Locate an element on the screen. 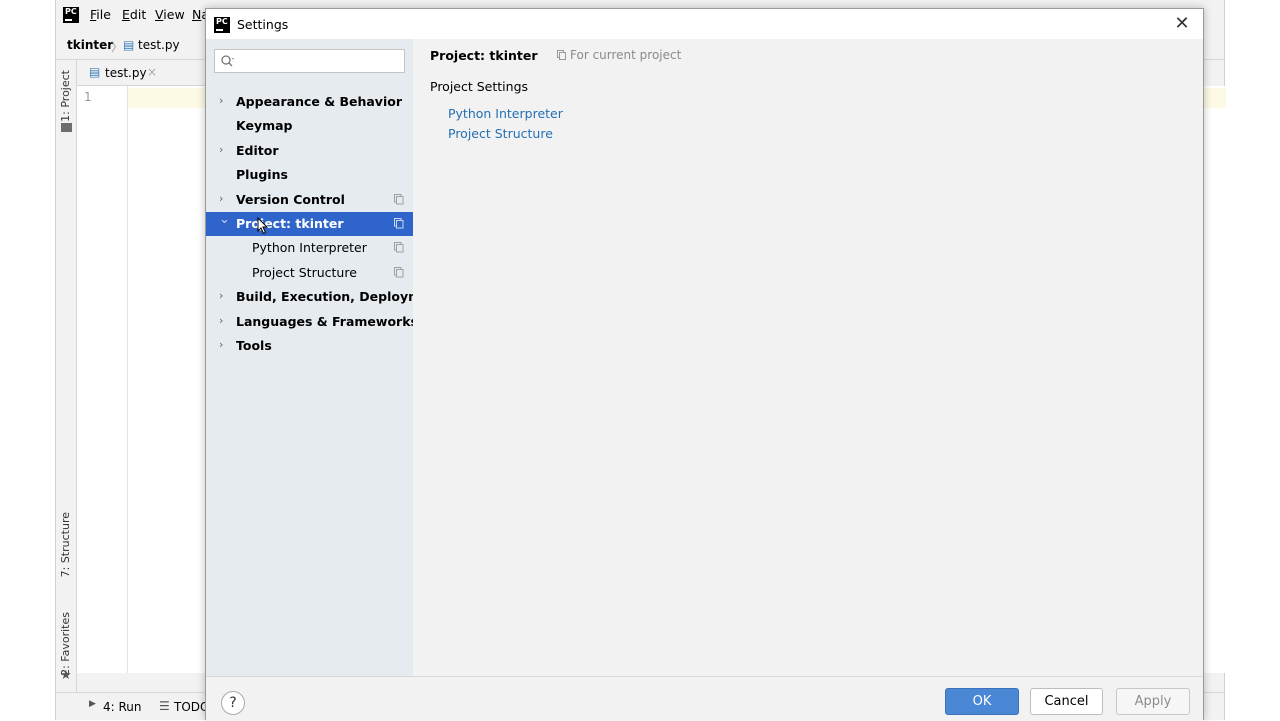 Image resolution: width=1280 pixels, height=721 pixels. tree-item-label: Python Interpreter is located at coordinates (309, 248).